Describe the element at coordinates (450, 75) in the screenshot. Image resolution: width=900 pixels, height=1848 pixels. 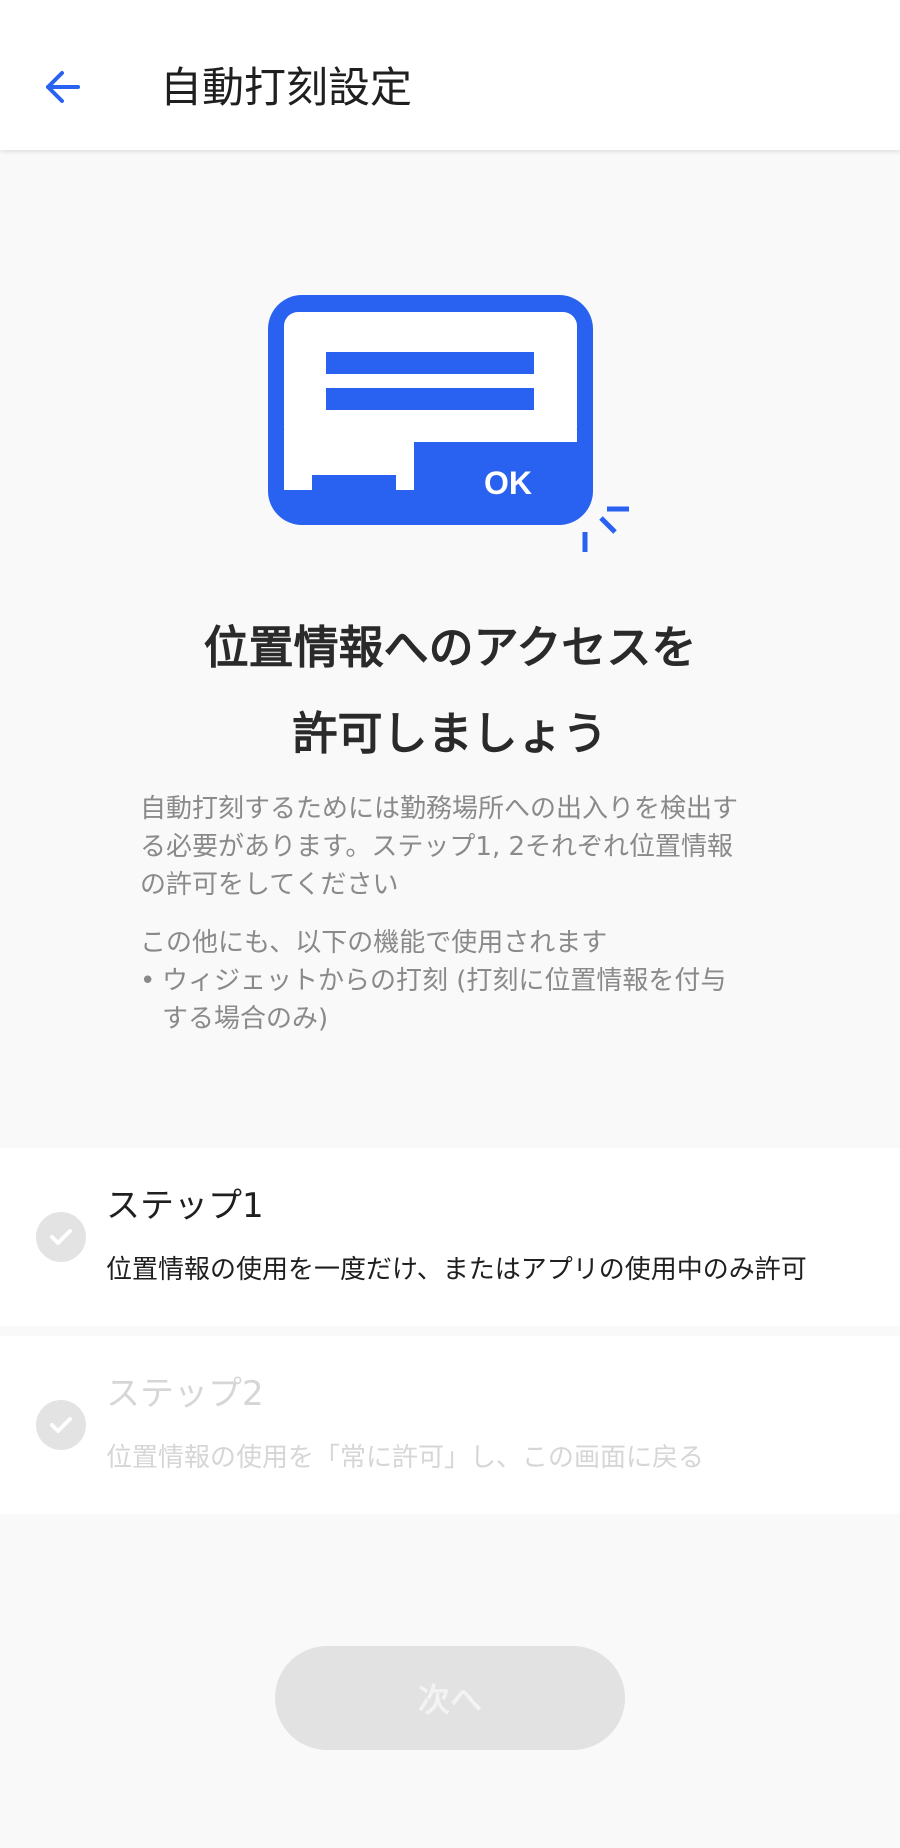
I see `app-bar: 自動打刻設定` at that location.